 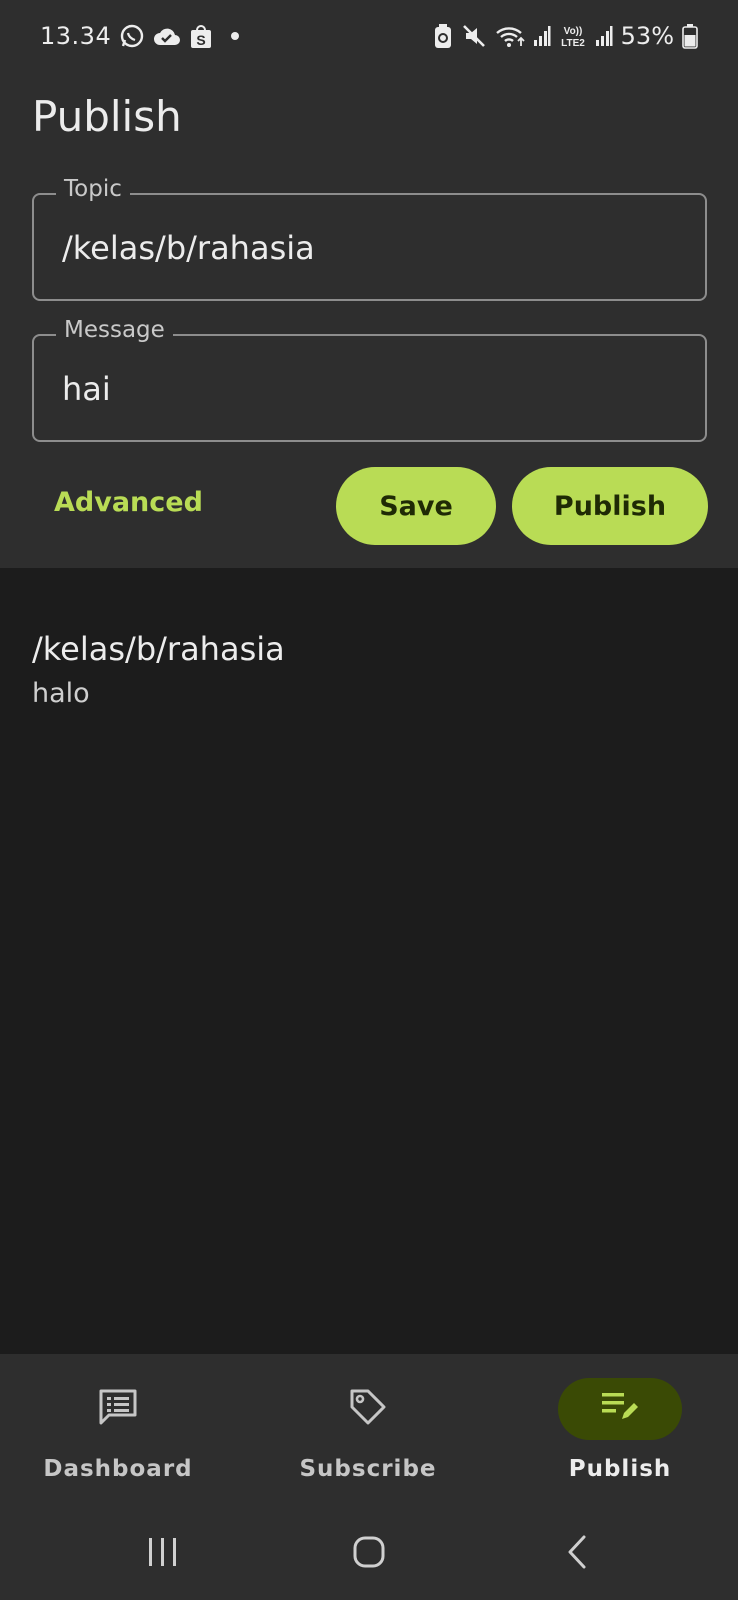 I want to click on form-actions: Advanced Save Publish, so click(x=369, y=507).